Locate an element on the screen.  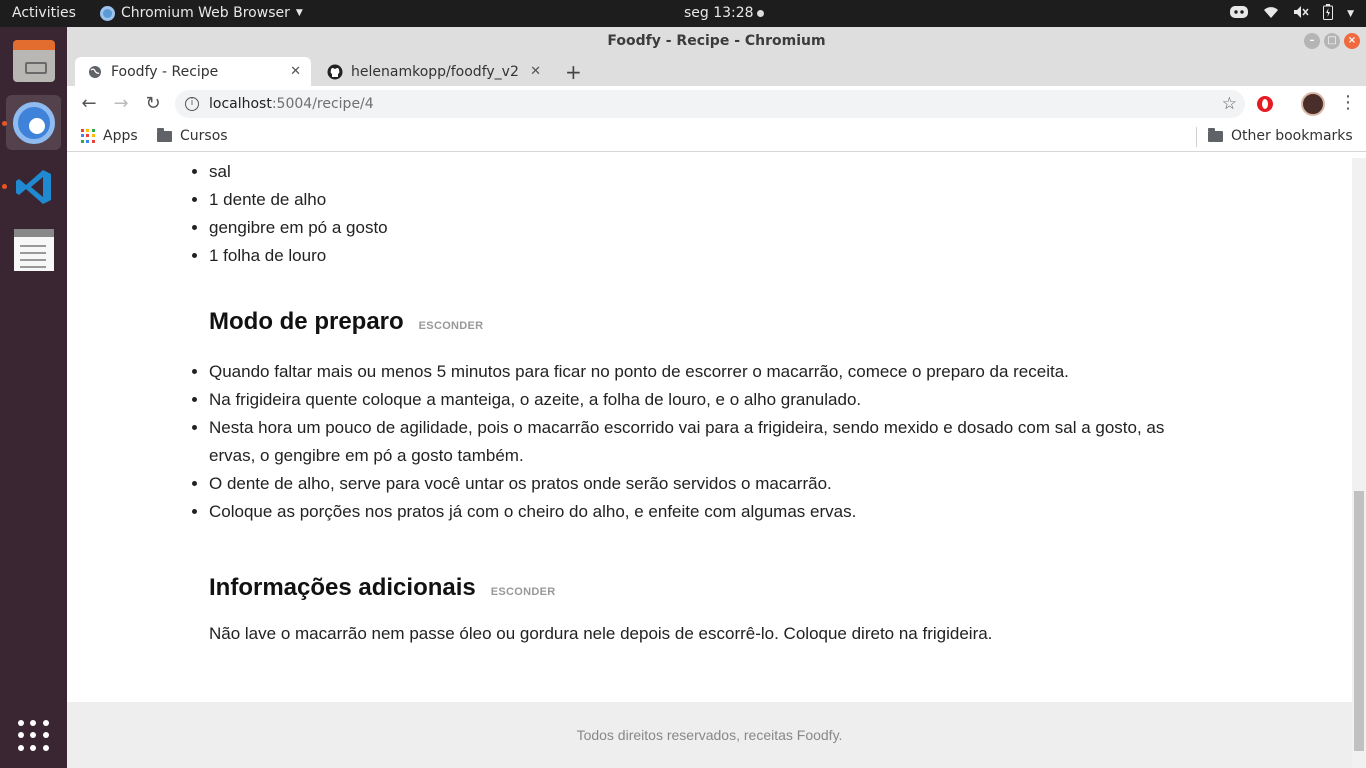
opera-extension-icon is located at coordinates (1265, 104).